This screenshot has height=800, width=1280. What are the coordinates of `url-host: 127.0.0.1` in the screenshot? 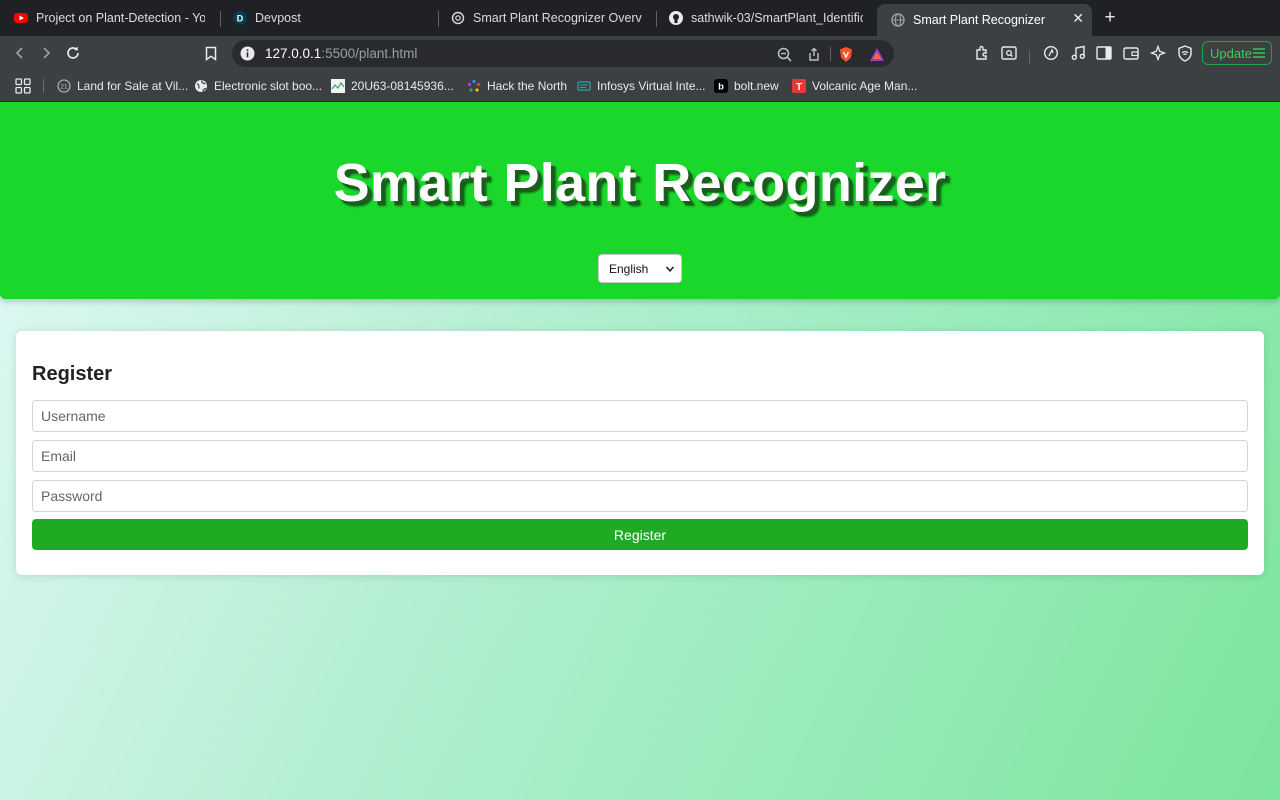 It's located at (293, 53).